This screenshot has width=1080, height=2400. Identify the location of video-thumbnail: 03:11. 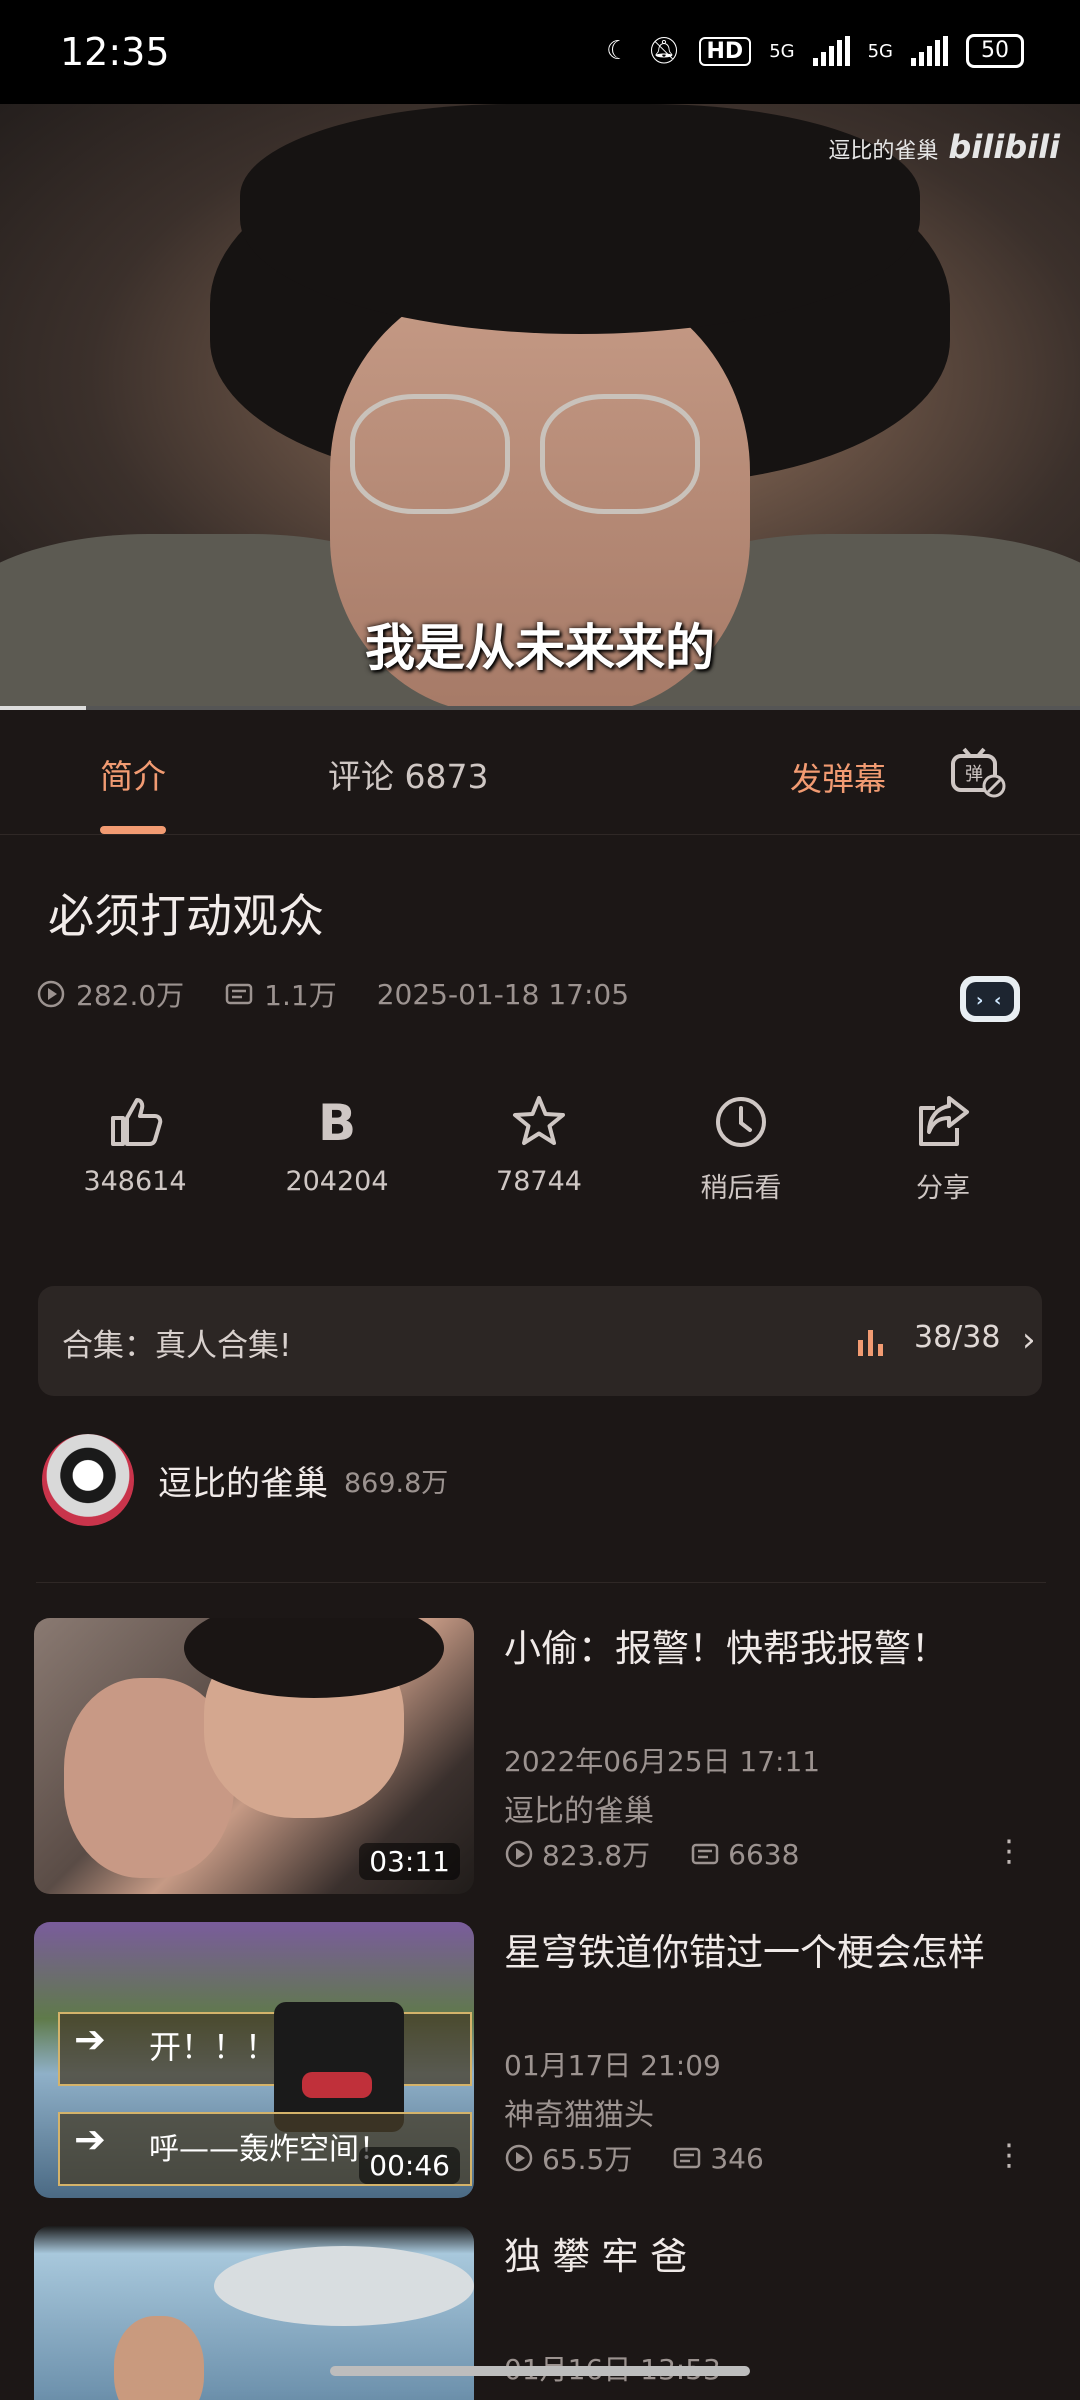
(254, 1756).